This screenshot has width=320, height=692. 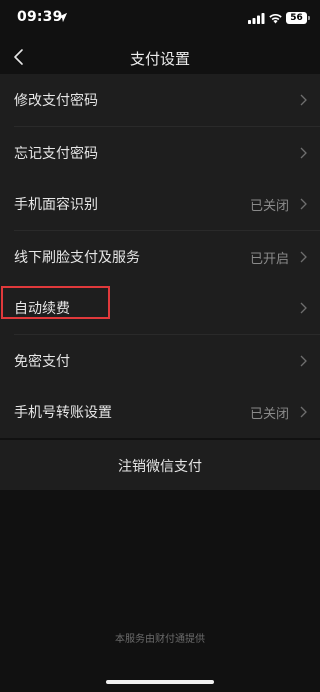 I want to click on location-arrow-icon, so click(x=62, y=17).